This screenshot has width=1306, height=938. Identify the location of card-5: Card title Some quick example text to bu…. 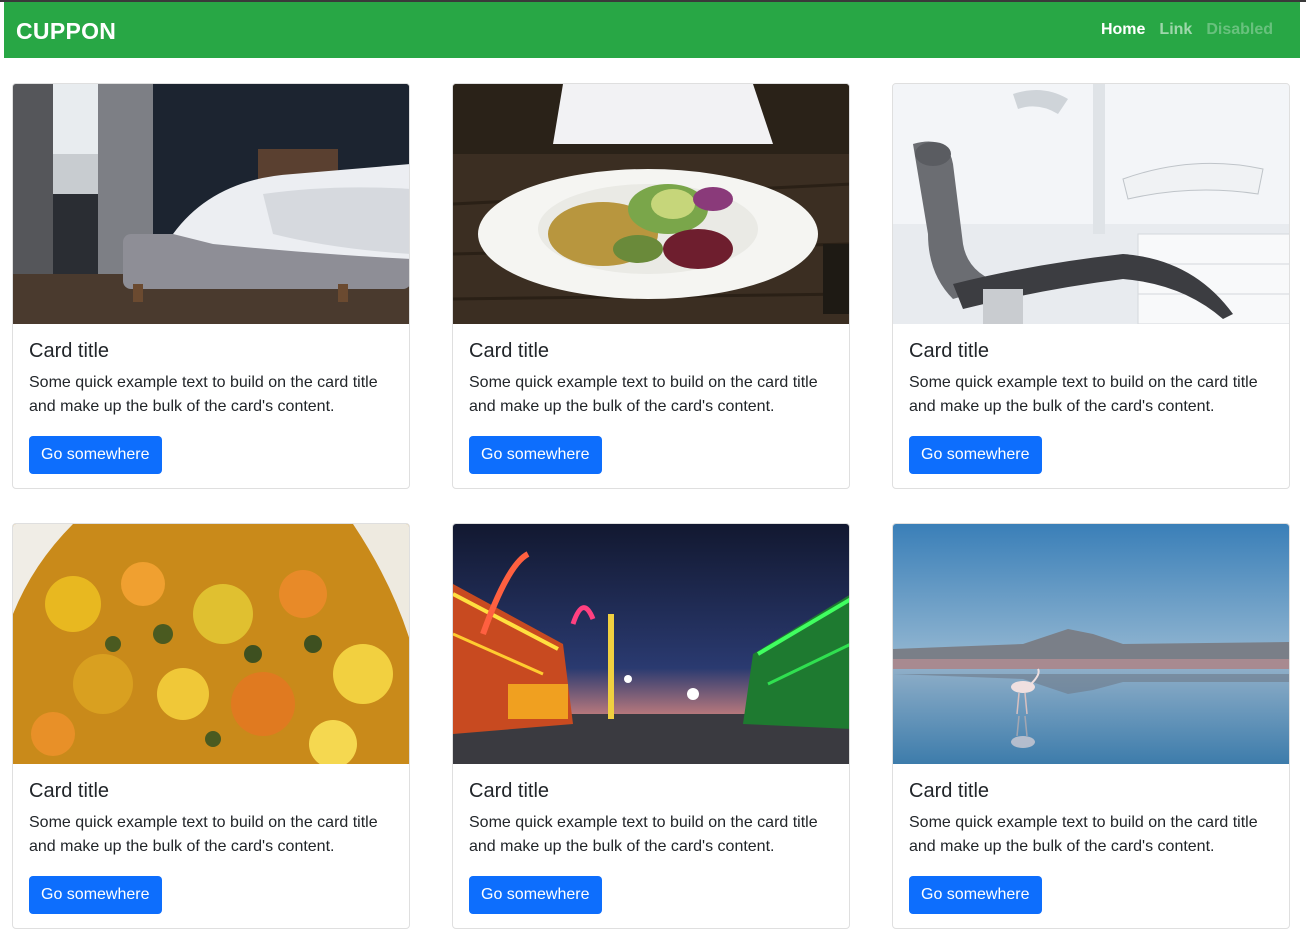
(651, 726).